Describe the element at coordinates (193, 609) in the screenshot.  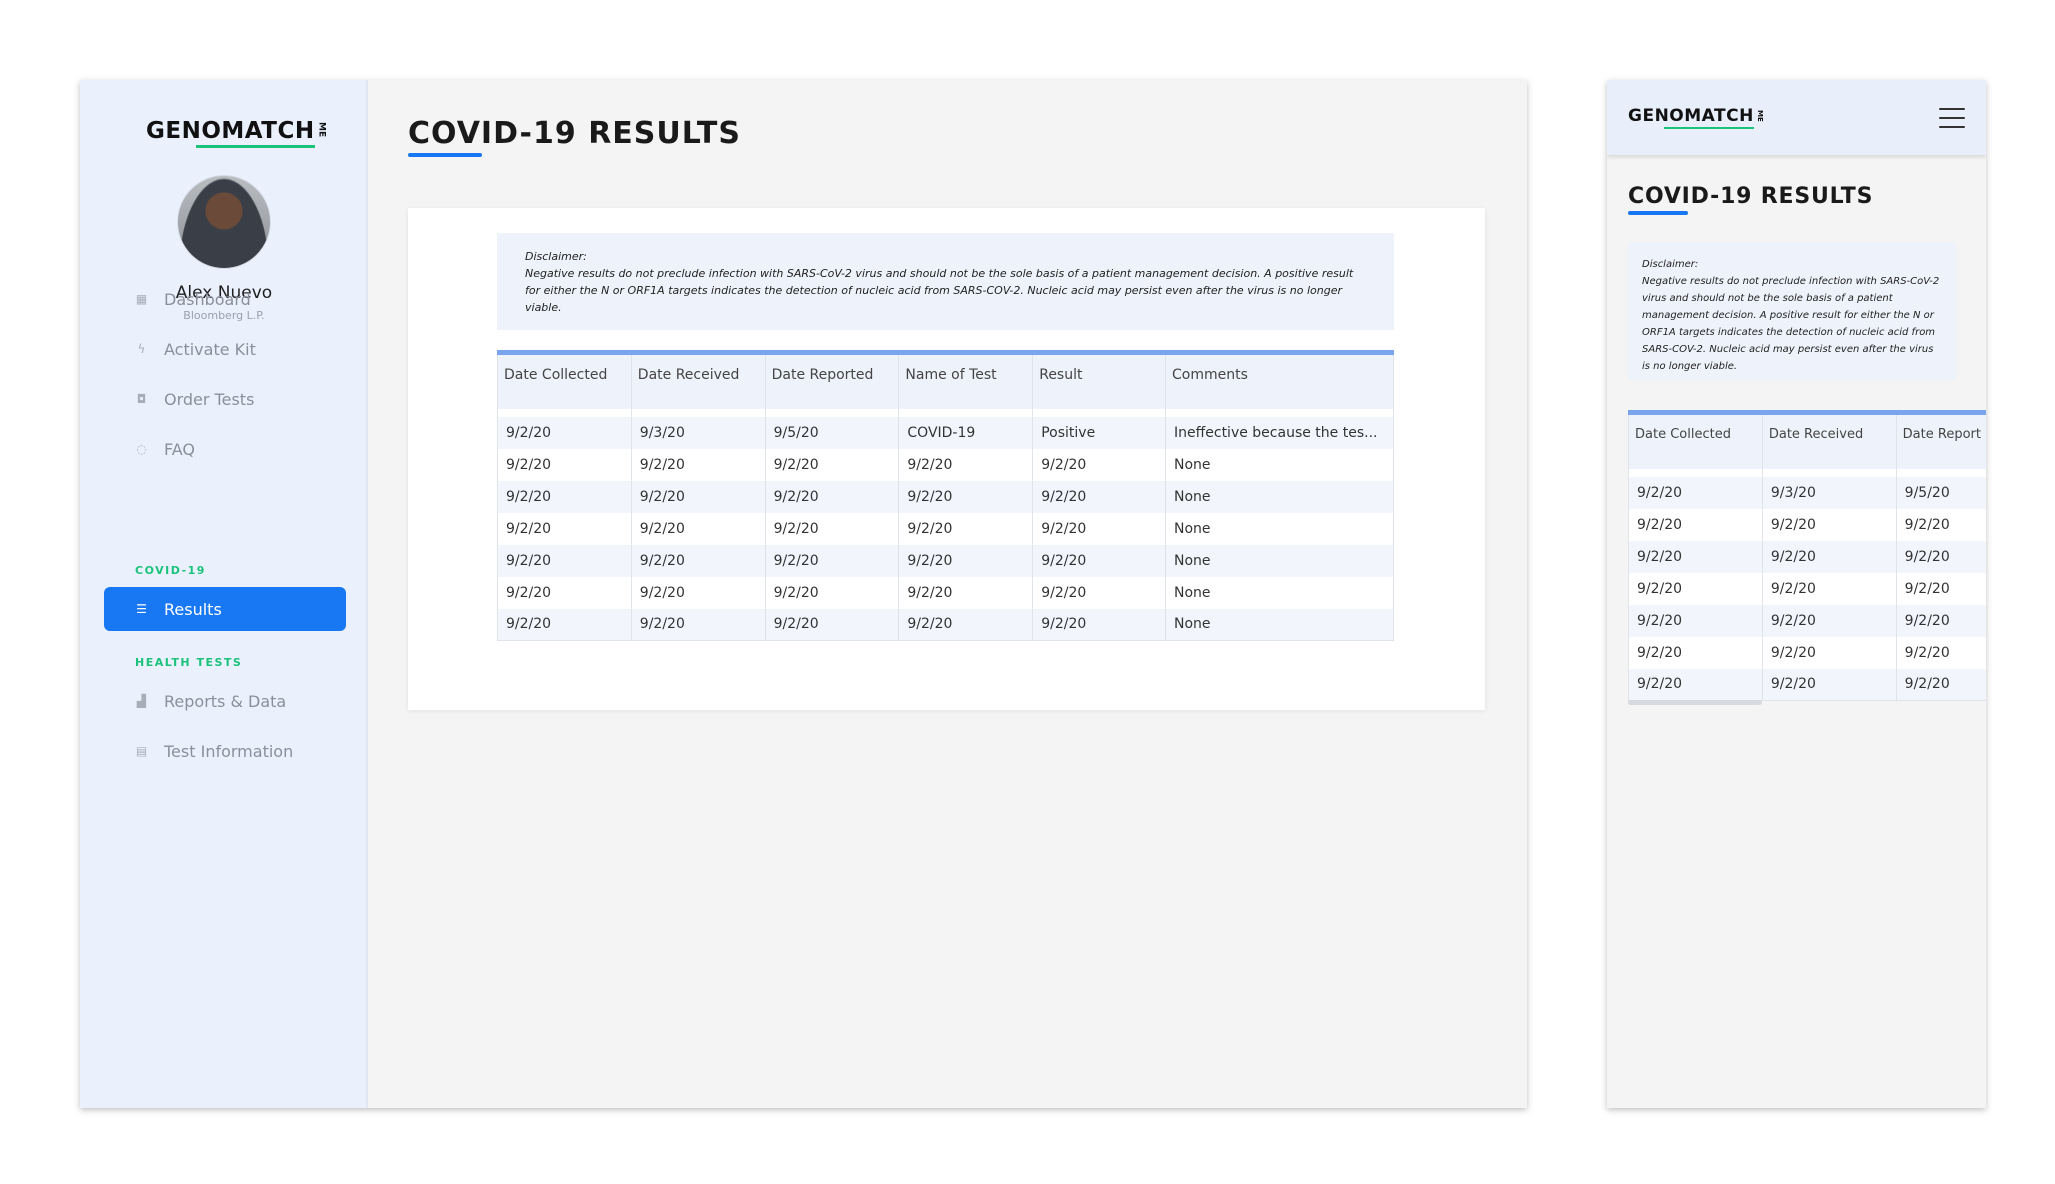
I see `sidebar-item-label: Results` at that location.